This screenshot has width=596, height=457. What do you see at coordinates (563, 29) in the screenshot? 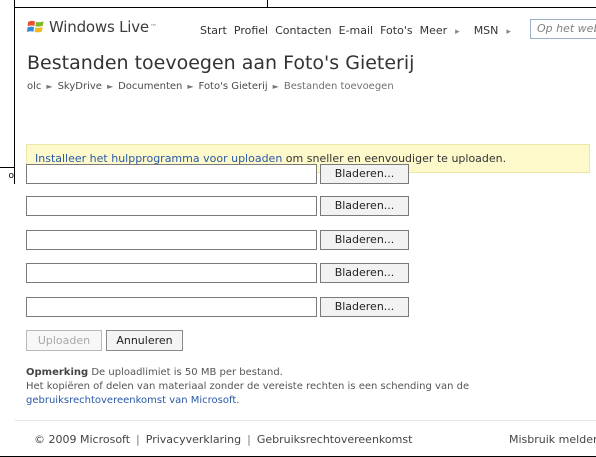
I see `search-input: Op het web` at bounding box center [563, 29].